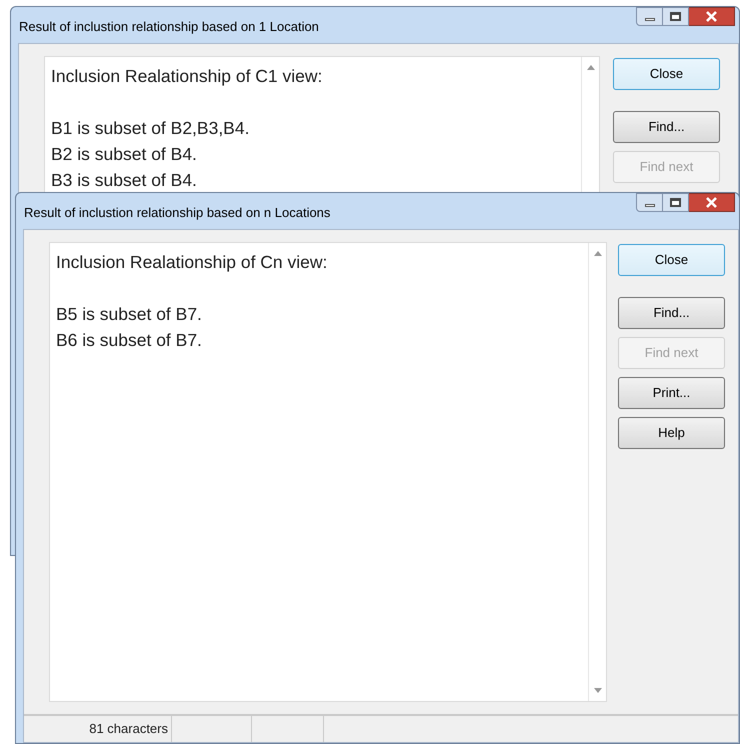 The width and height of the screenshot is (740, 744). What do you see at coordinates (177, 213) in the screenshot?
I see `window-title: Result of inclustion relationship based on n Locations` at bounding box center [177, 213].